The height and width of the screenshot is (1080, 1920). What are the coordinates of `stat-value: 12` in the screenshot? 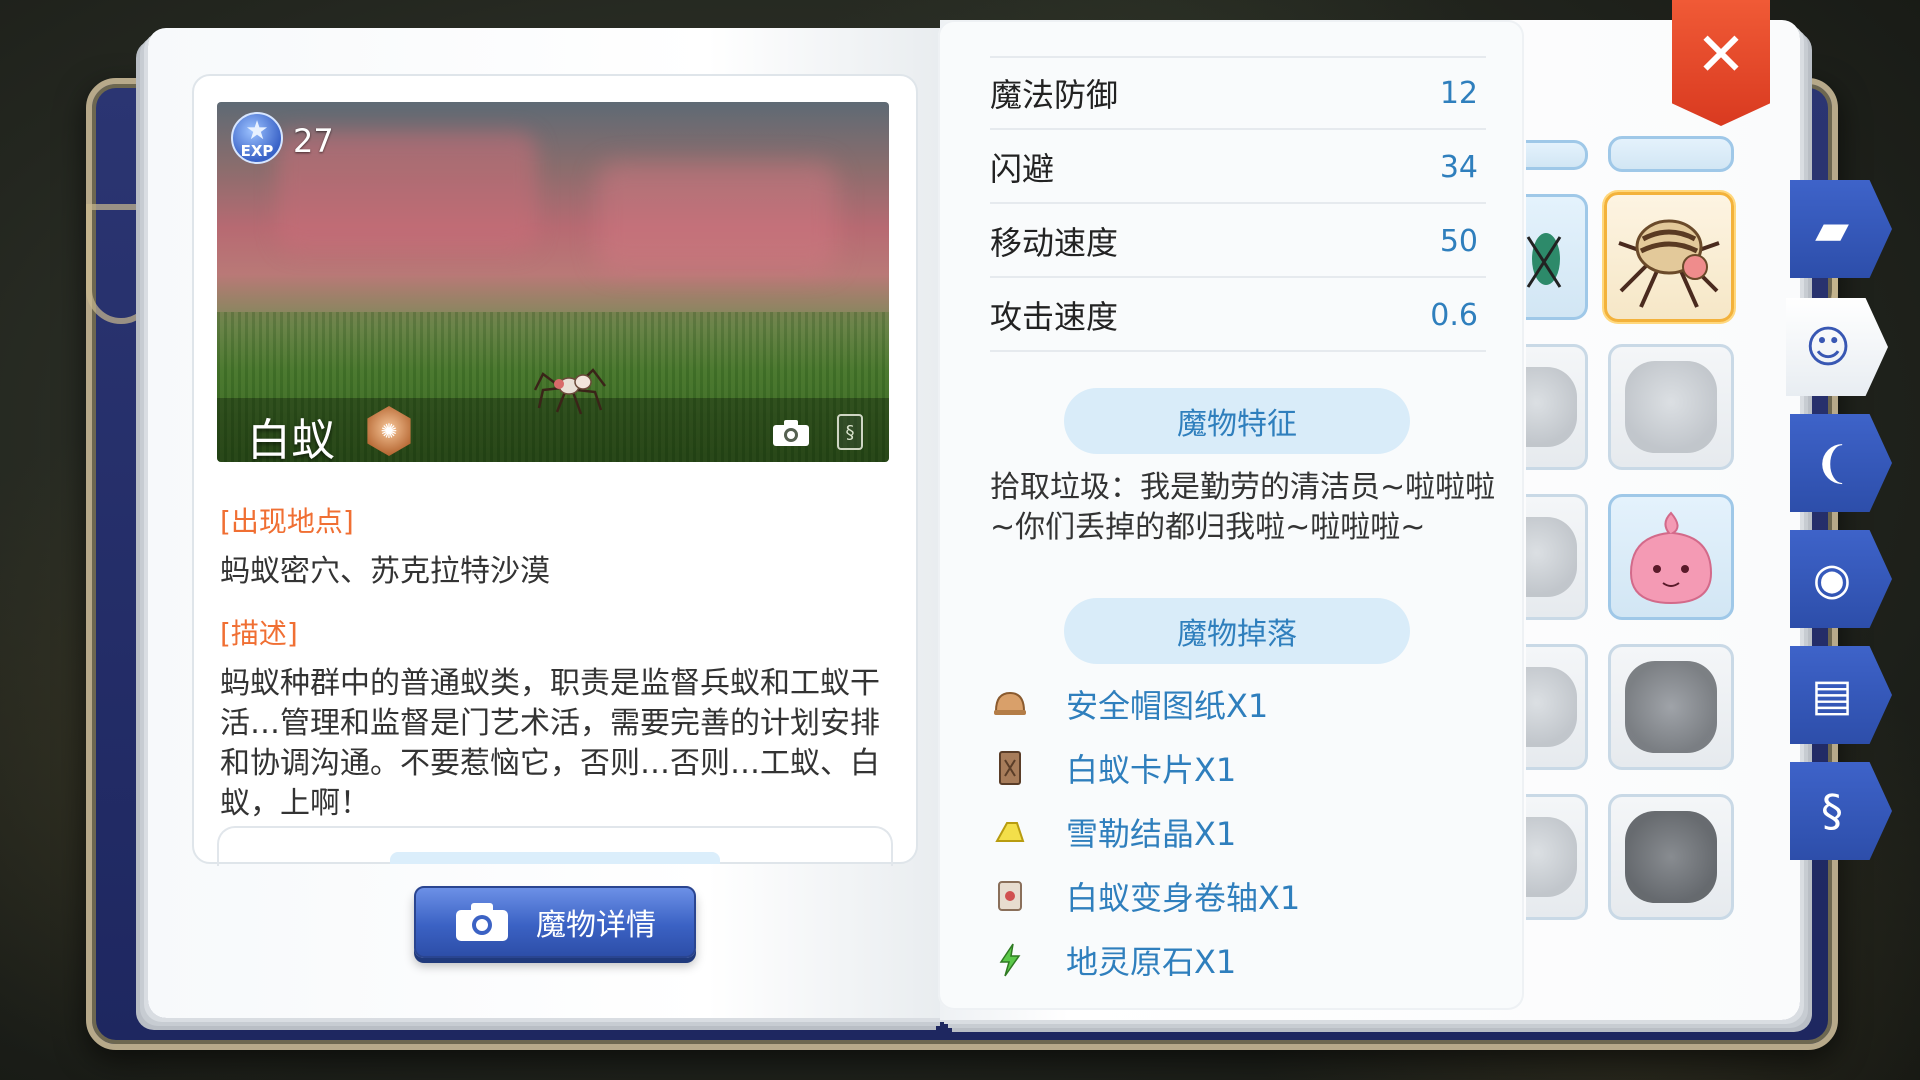 It's located at (1458, 93).